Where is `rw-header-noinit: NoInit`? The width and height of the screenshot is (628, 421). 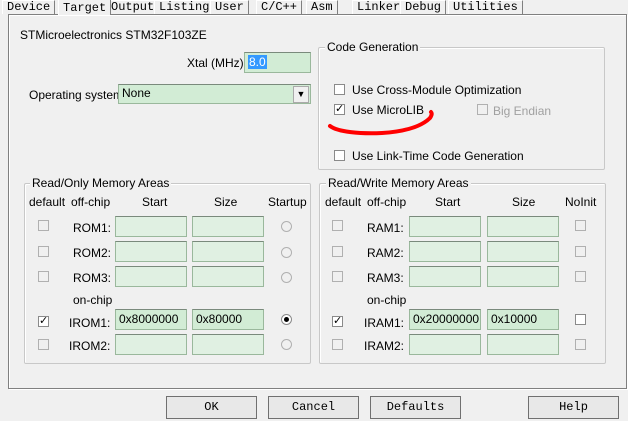
rw-header-noinit: NoInit is located at coordinates (581, 202).